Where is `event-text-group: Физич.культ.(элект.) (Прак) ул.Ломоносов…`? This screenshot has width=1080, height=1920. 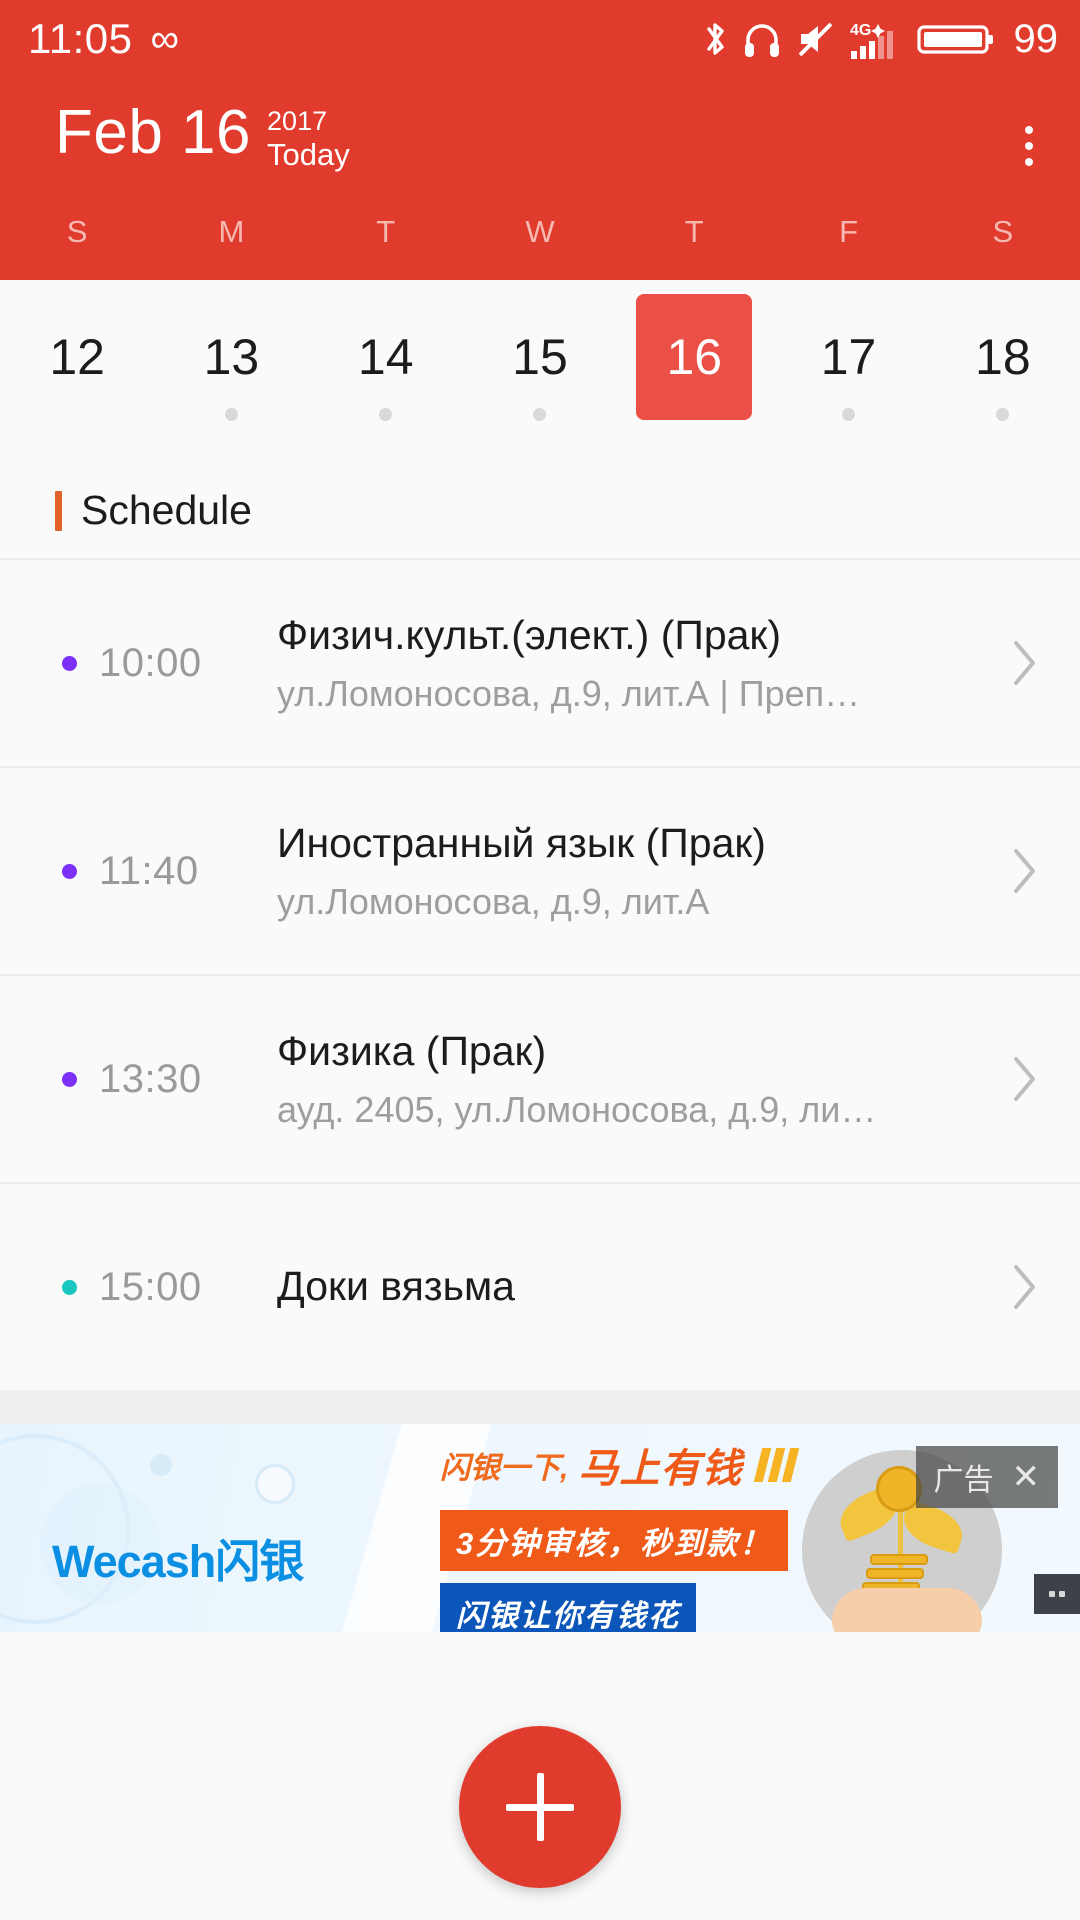 event-text-group: Физич.культ.(элект.) (Прак) ул.Ломоносов… is located at coordinates (625, 663).